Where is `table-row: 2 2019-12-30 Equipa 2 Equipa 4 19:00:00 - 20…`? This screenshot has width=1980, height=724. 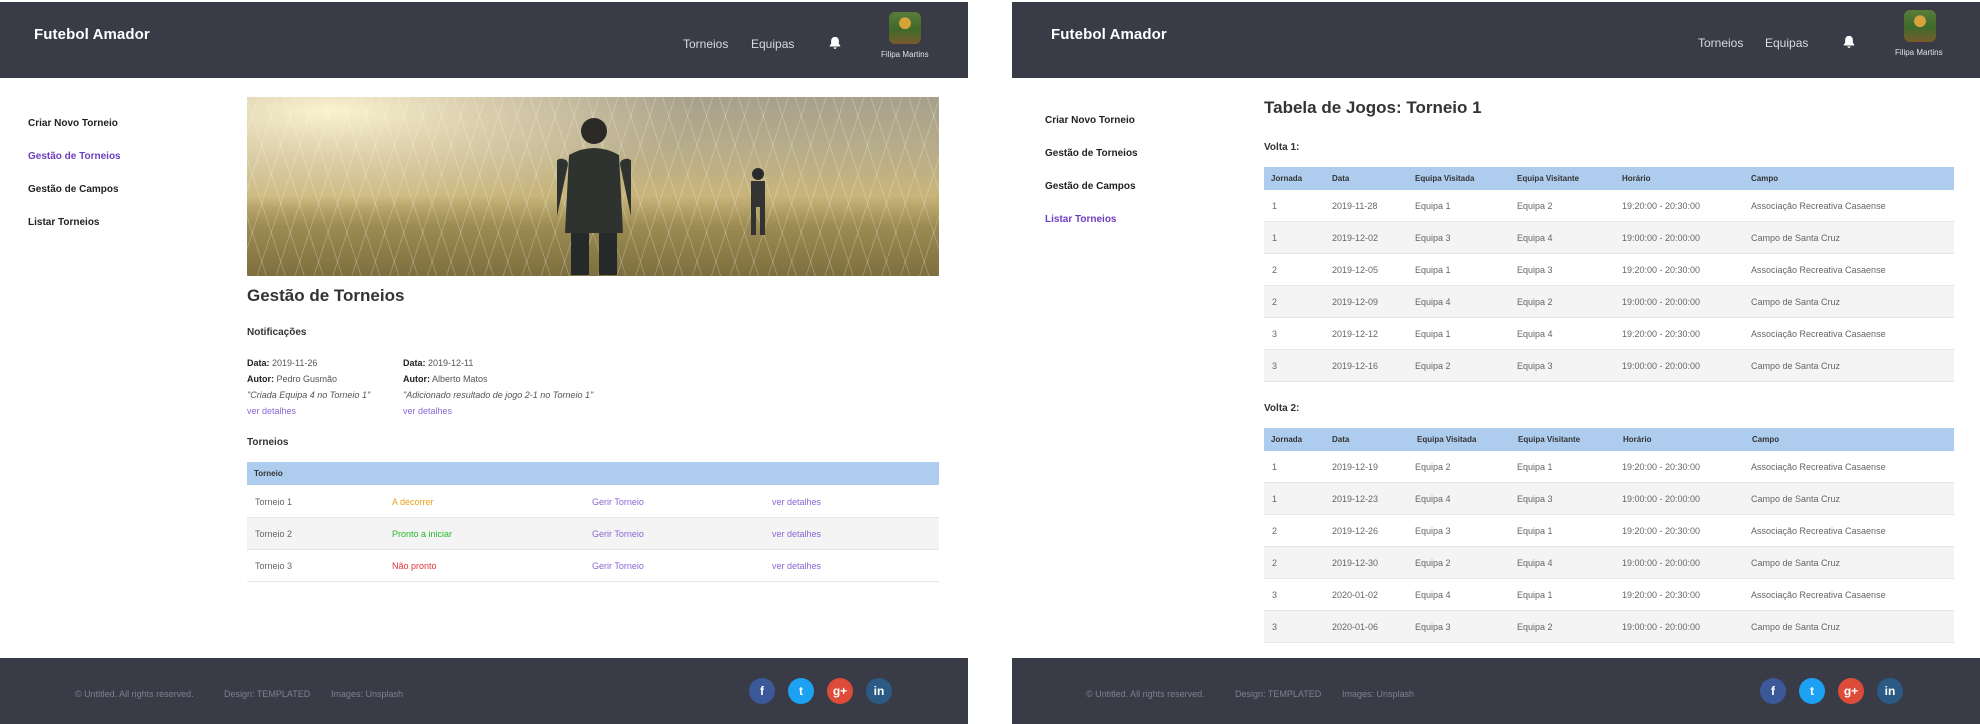 table-row: 2 2019-12-30 Equipa 2 Equipa 4 19:00:00 - 20… is located at coordinates (1609, 563).